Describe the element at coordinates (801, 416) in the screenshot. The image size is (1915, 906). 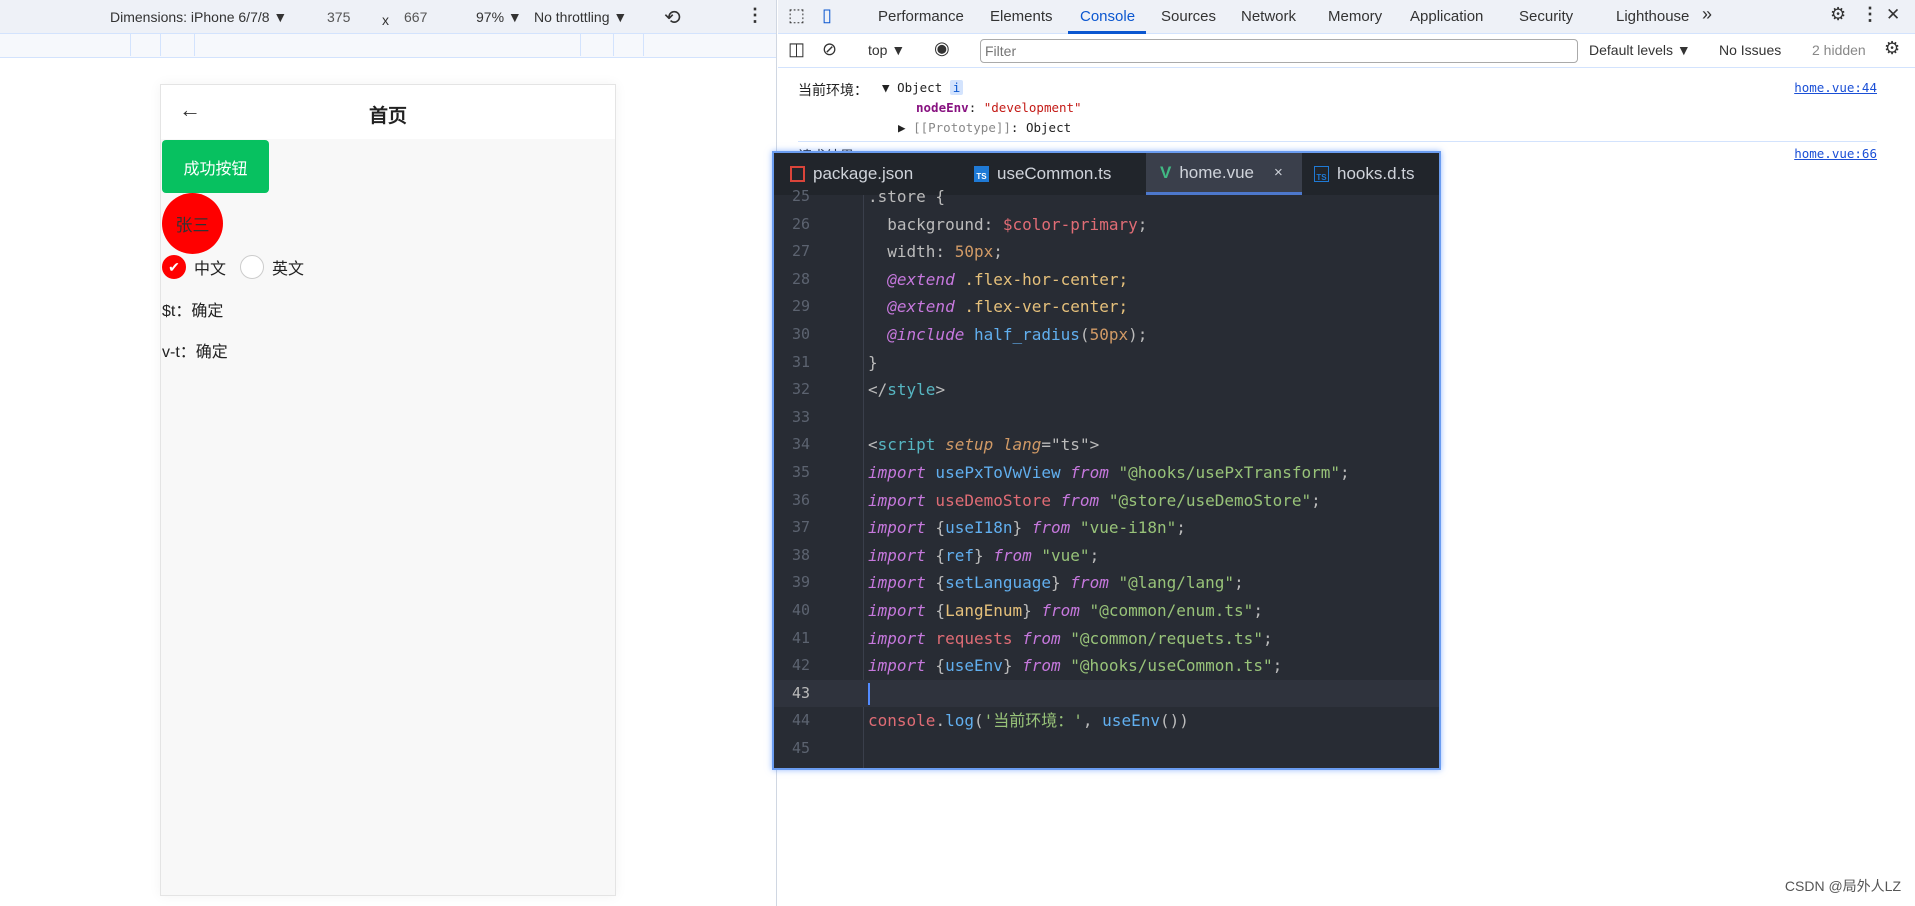
I see `line-number: 33` at that location.